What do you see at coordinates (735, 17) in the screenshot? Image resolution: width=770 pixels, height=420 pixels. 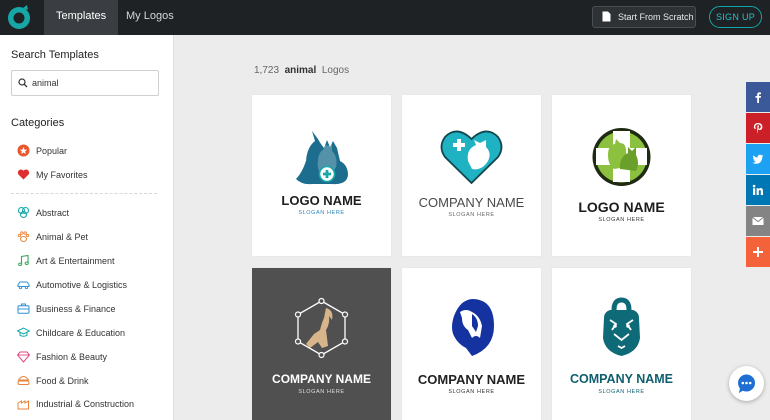 I see `sign-up-button: SIGN UP` at bounding box center [735, 17].